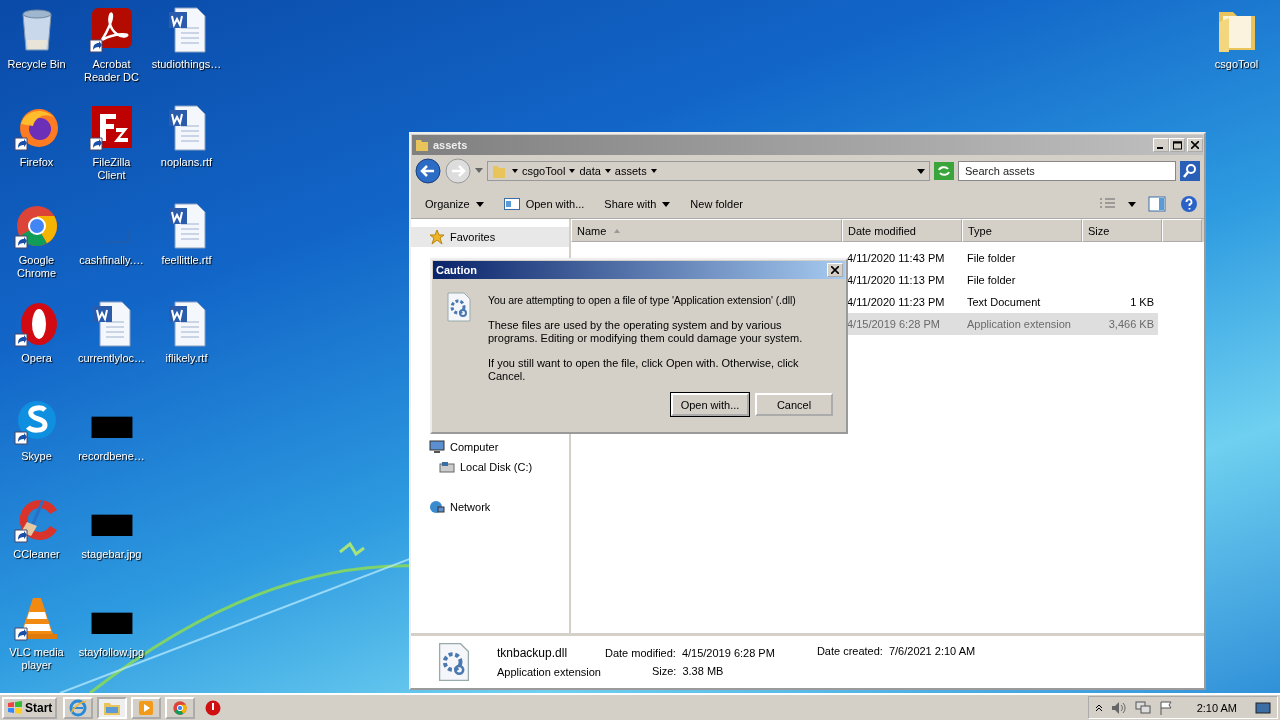 Image resolution: width=1280 pixels, height=720 pixels. What do you see at coordinates (213, 707) in the screenshot?
I see `stop-icon` at bounding box center [213, 707].